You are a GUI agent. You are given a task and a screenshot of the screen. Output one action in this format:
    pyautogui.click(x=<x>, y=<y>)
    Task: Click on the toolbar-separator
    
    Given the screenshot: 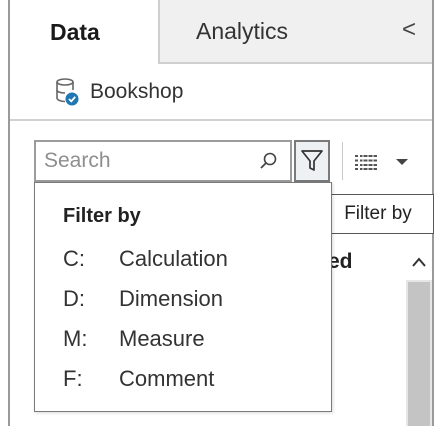 What is the action you would take?
    pyautogui.click(x=342, y=161)
    